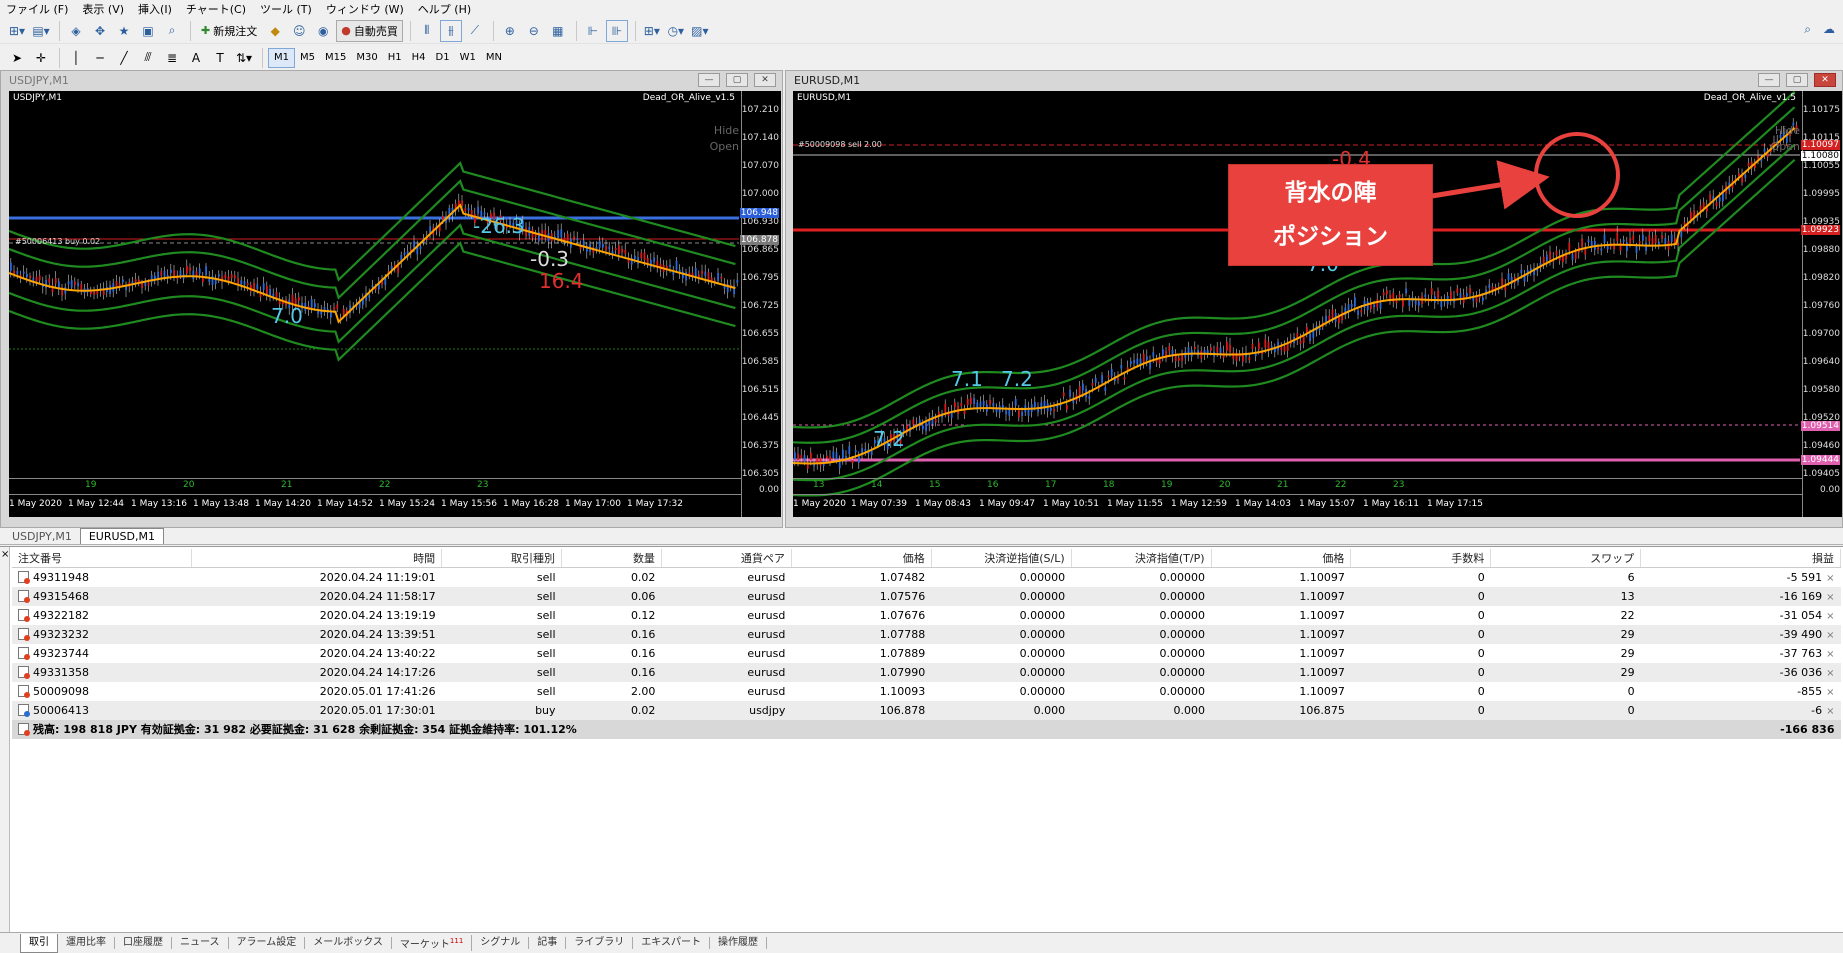  I want to click on tester-icon: ⌕, so click(172, 31).